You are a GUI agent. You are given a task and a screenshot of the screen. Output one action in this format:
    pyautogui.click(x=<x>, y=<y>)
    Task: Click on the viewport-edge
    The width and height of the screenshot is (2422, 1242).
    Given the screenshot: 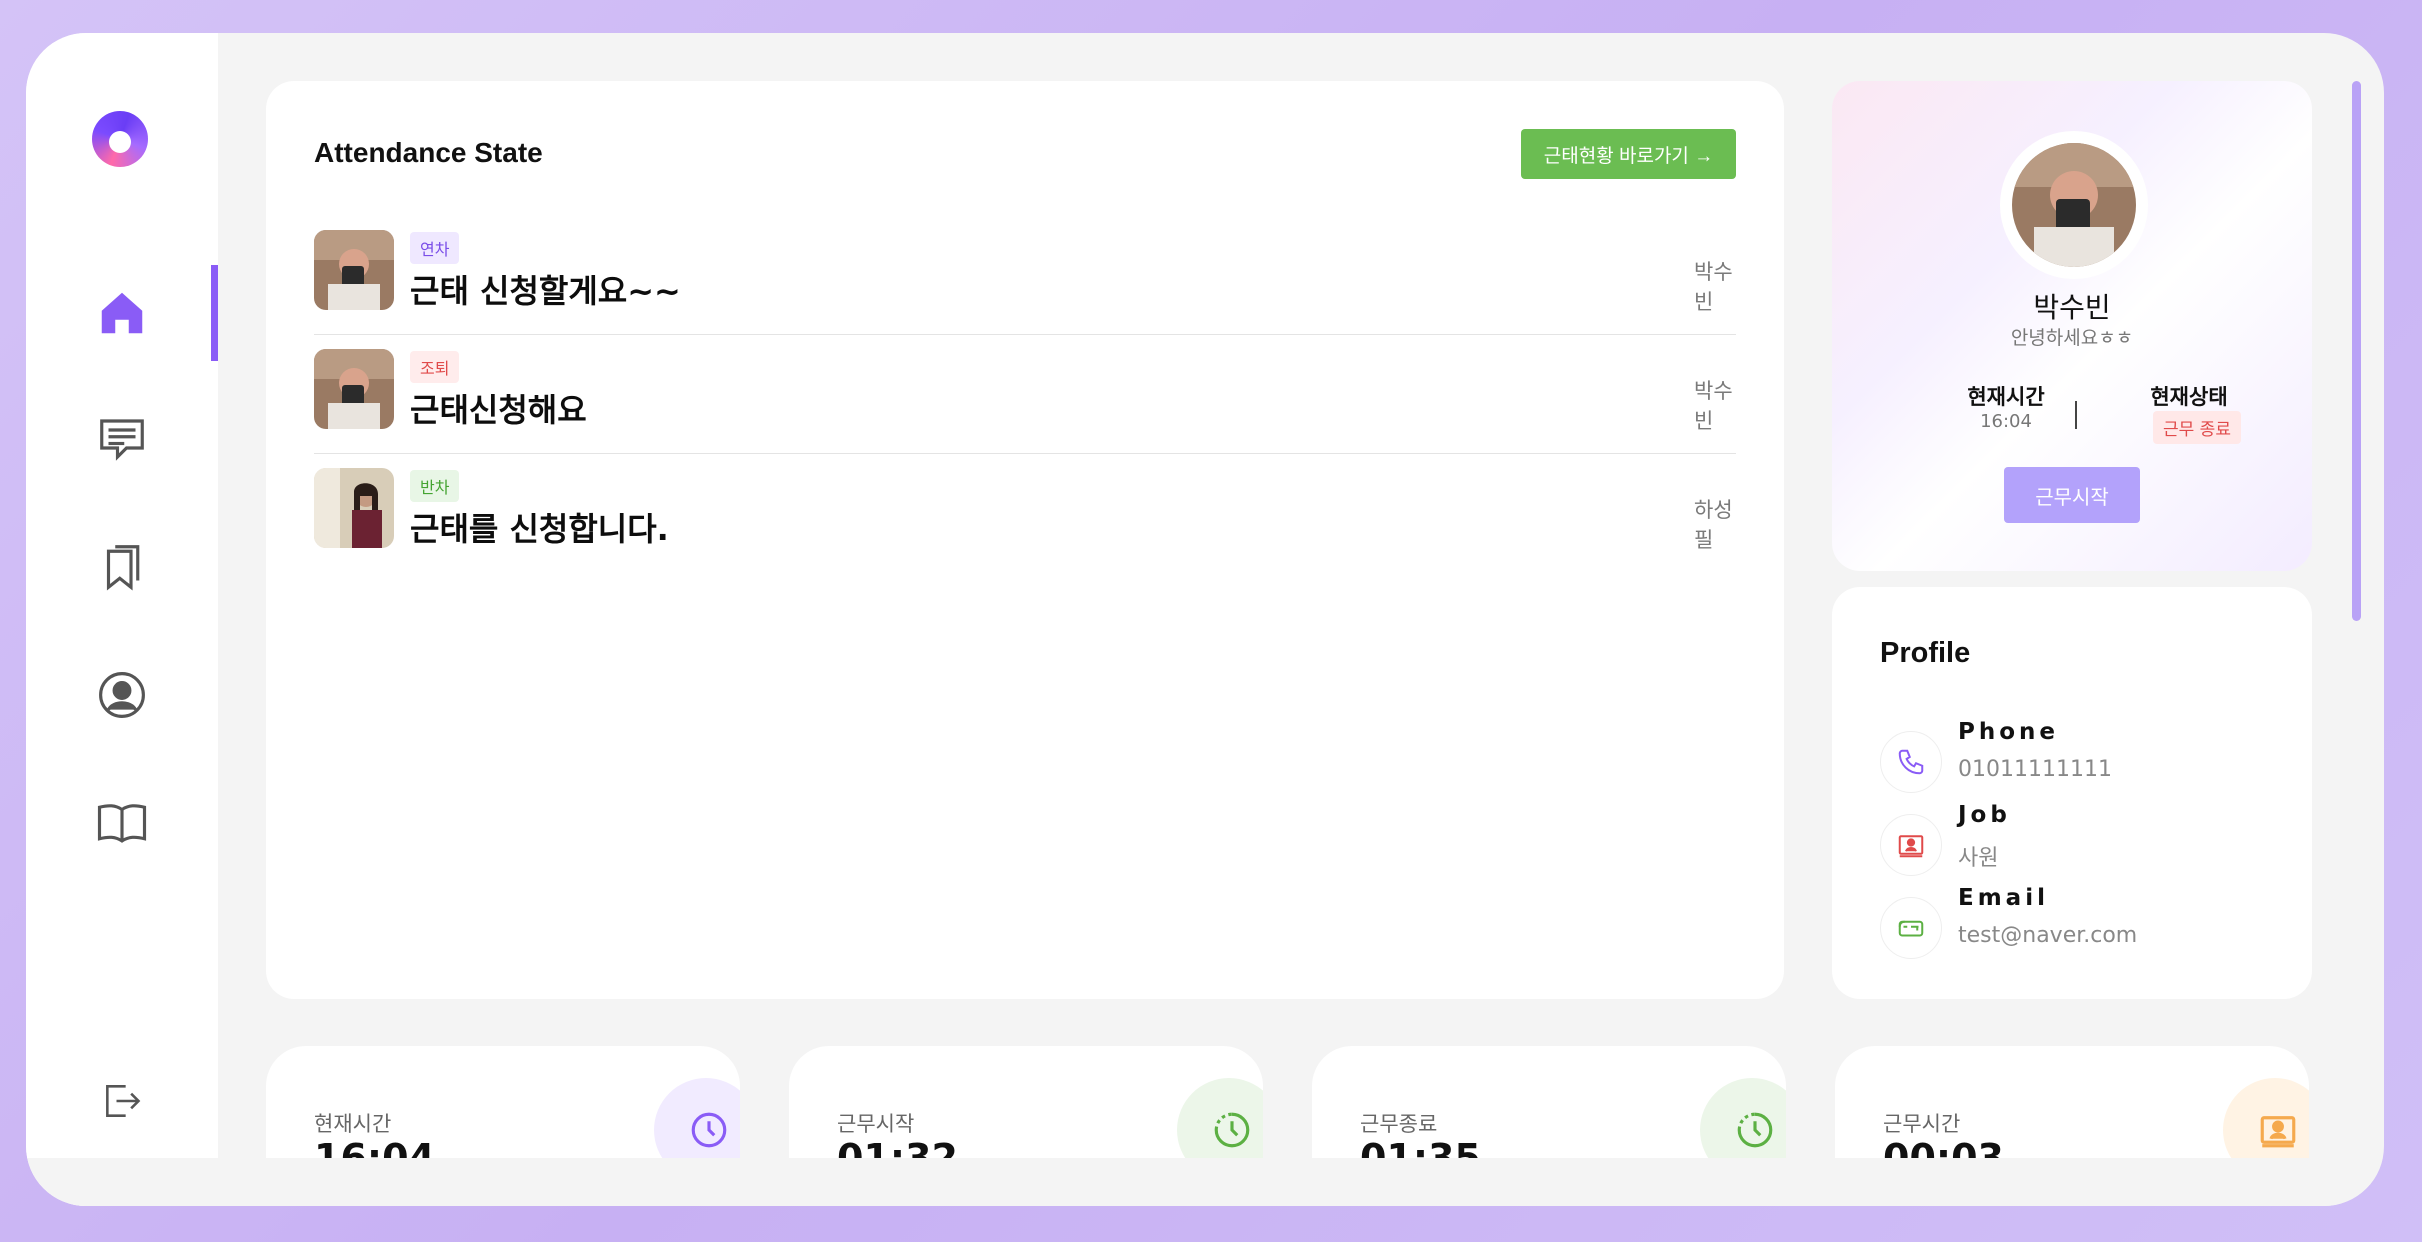 What is the action you would take?
    pyautogui.click(x=1205, y=1182)
    